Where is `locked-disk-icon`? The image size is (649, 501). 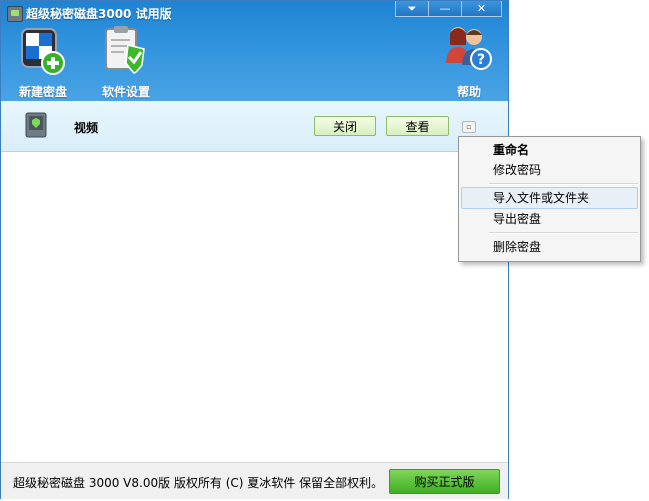
locked-disk-icon is located at coordinates (36, 125).